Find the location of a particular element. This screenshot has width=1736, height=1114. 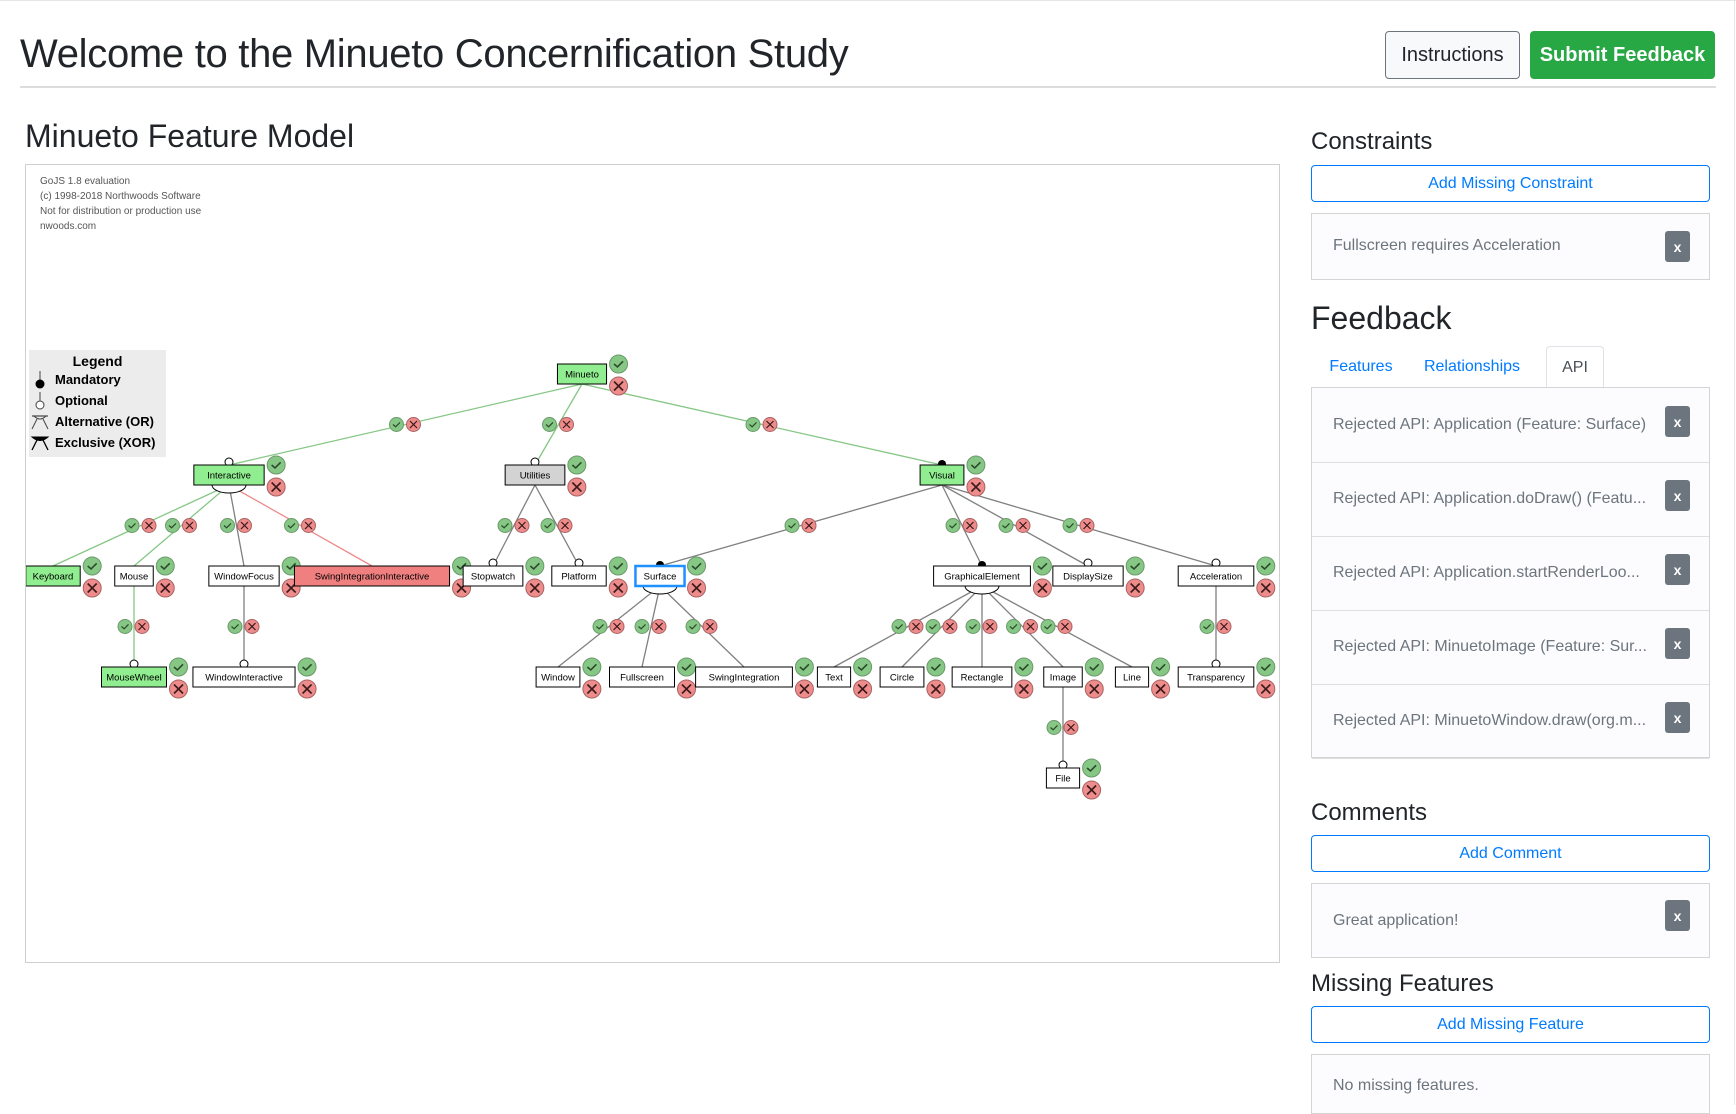

feature-node: GraphicalElement is located at coordinates (992, 577).